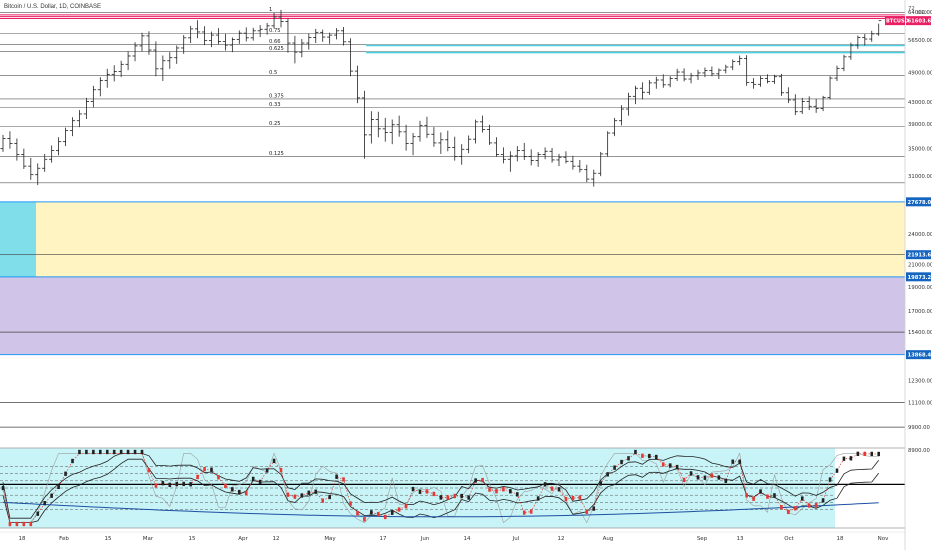 This screenshot has width=932, height=555. I want to click on time-tick-7: May, so click(330, 539).